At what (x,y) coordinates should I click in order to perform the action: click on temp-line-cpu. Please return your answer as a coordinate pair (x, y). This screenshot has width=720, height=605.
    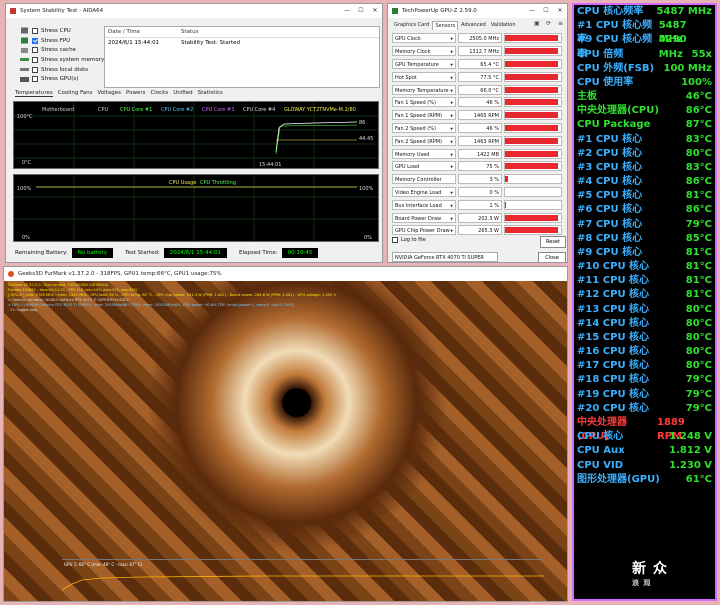
    Looking at the image, I should click on (316, 137).